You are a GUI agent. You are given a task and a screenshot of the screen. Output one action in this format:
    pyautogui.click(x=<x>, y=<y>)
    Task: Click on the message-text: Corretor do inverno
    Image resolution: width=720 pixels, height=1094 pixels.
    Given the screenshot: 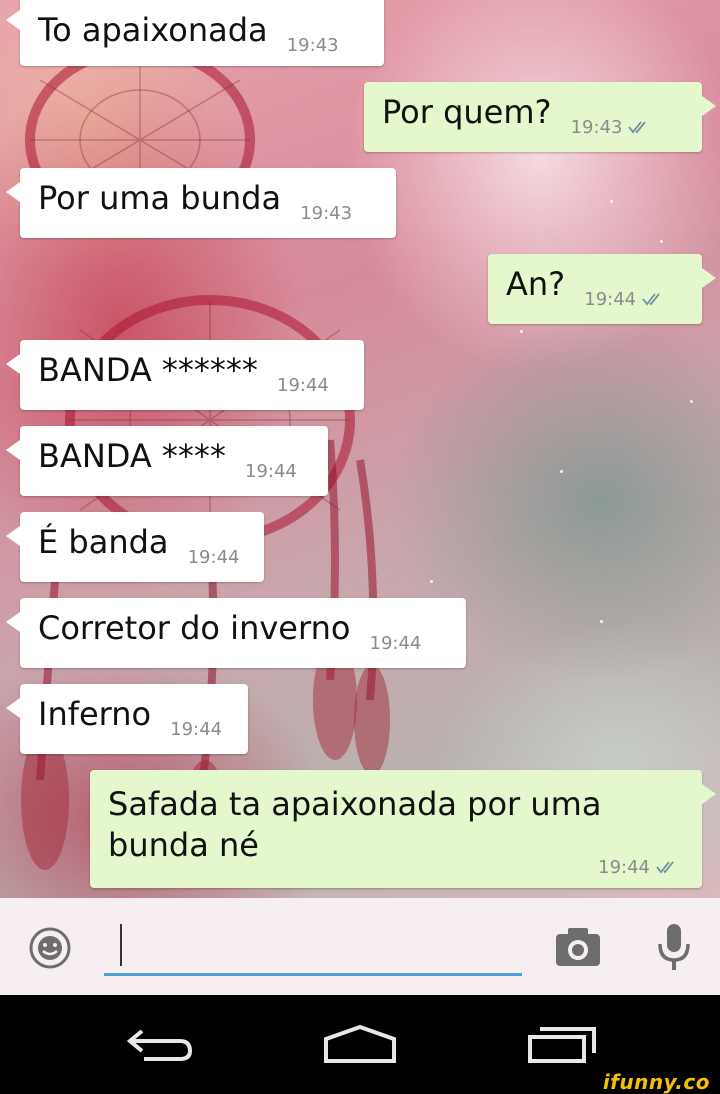 What is the action you would take?
    pyautogui.click(x=194, y=628)
    